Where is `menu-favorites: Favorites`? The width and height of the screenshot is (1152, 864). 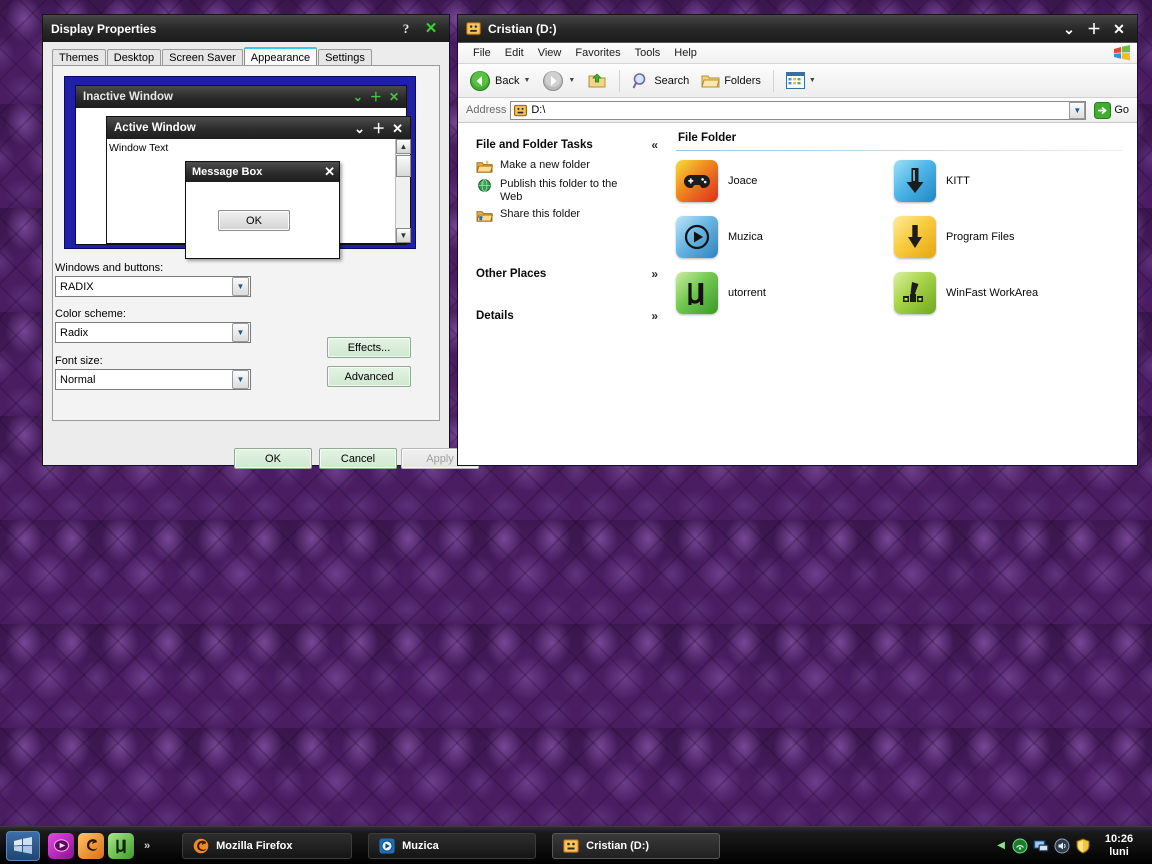 menu-favorites: Favorites is located at coordinates (597, 53).